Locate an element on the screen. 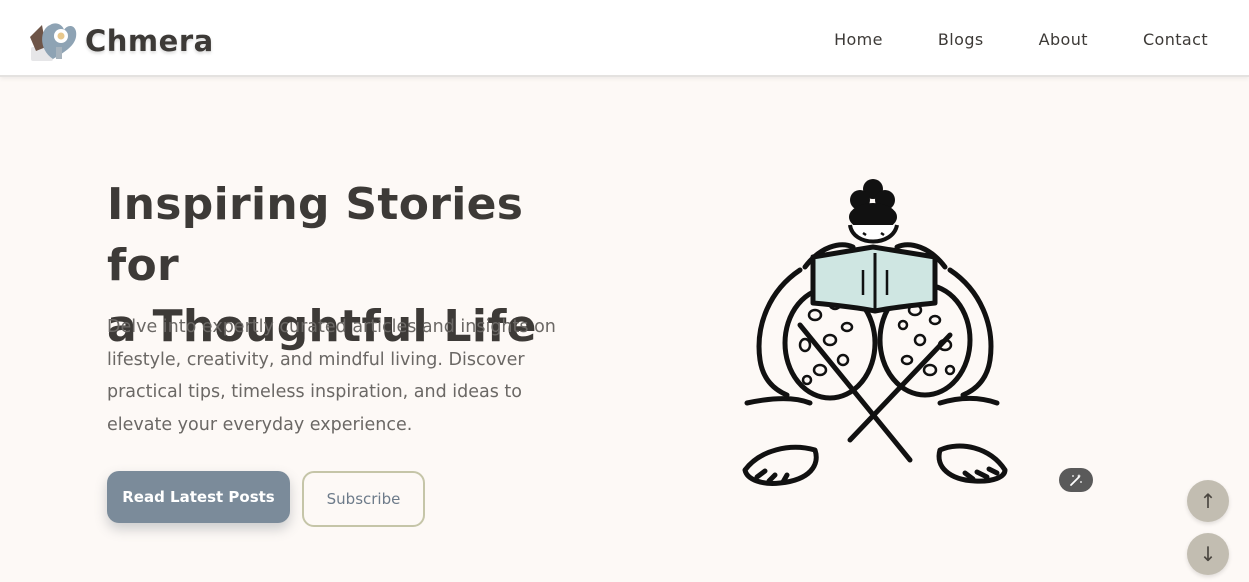  arrow-down-icon: ↓ is located at coordinates (1208, 554).